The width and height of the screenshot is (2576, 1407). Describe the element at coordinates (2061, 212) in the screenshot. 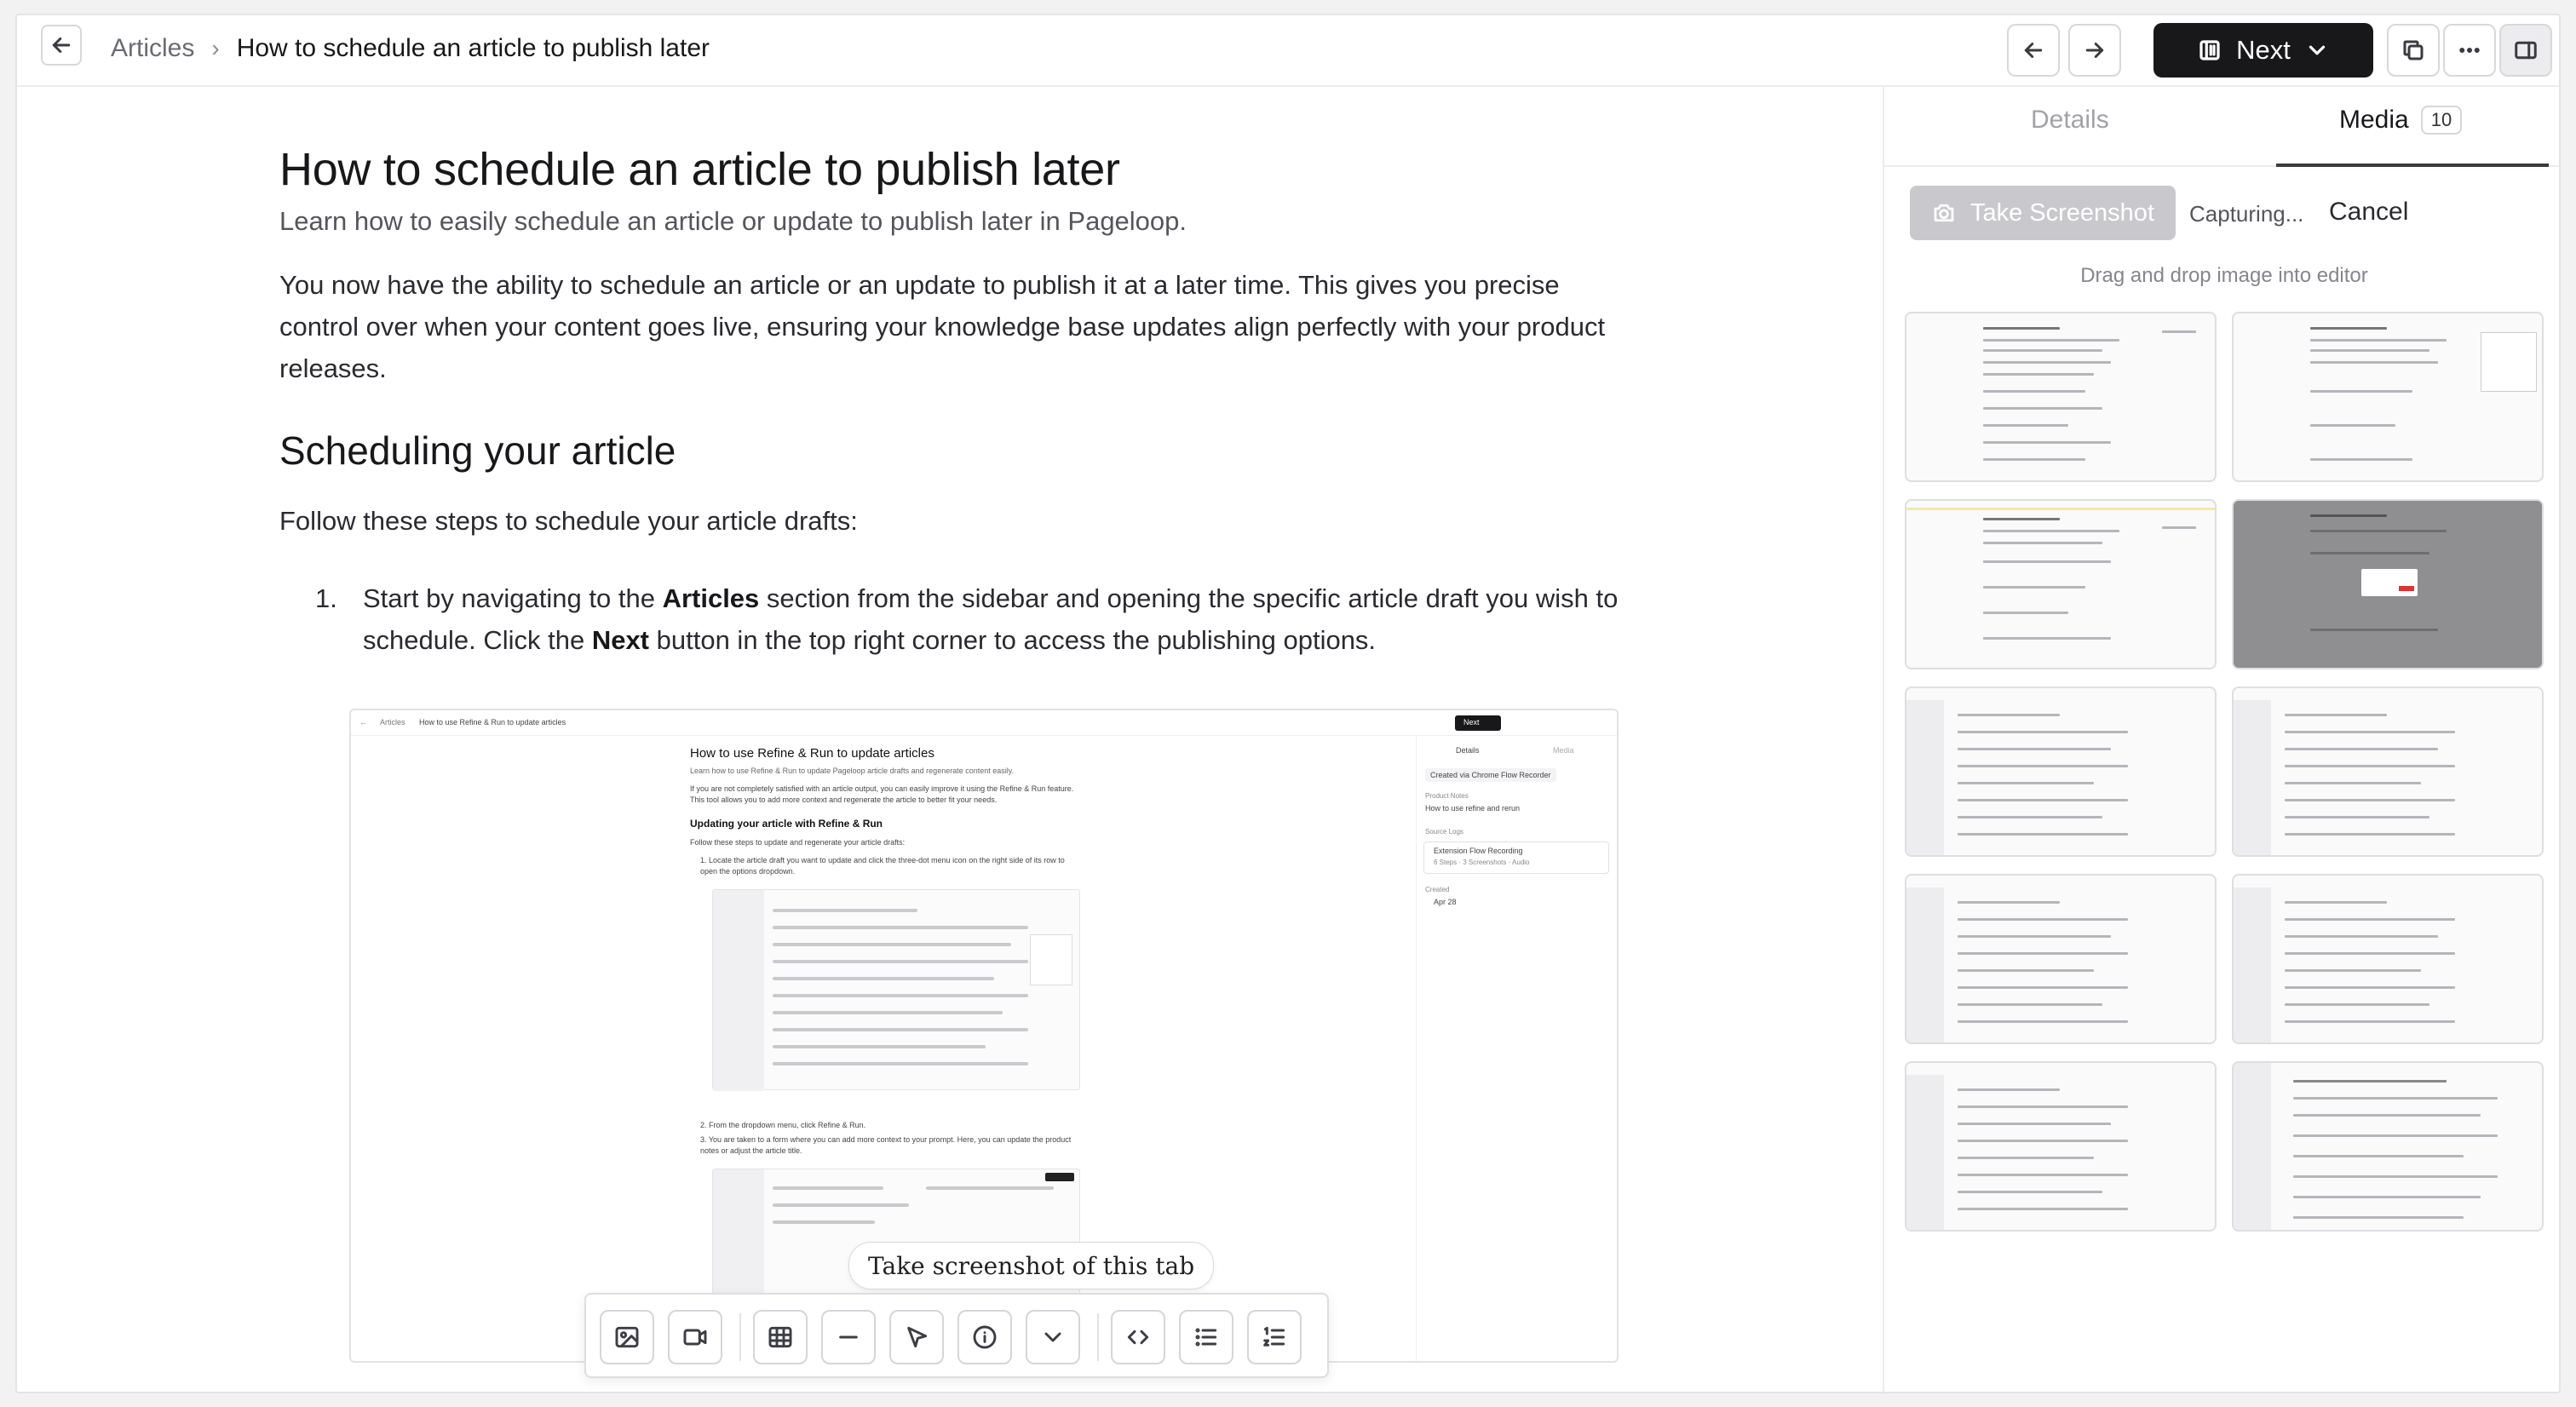

I see `take-screenshot-label: Take Screenshot` at that location.